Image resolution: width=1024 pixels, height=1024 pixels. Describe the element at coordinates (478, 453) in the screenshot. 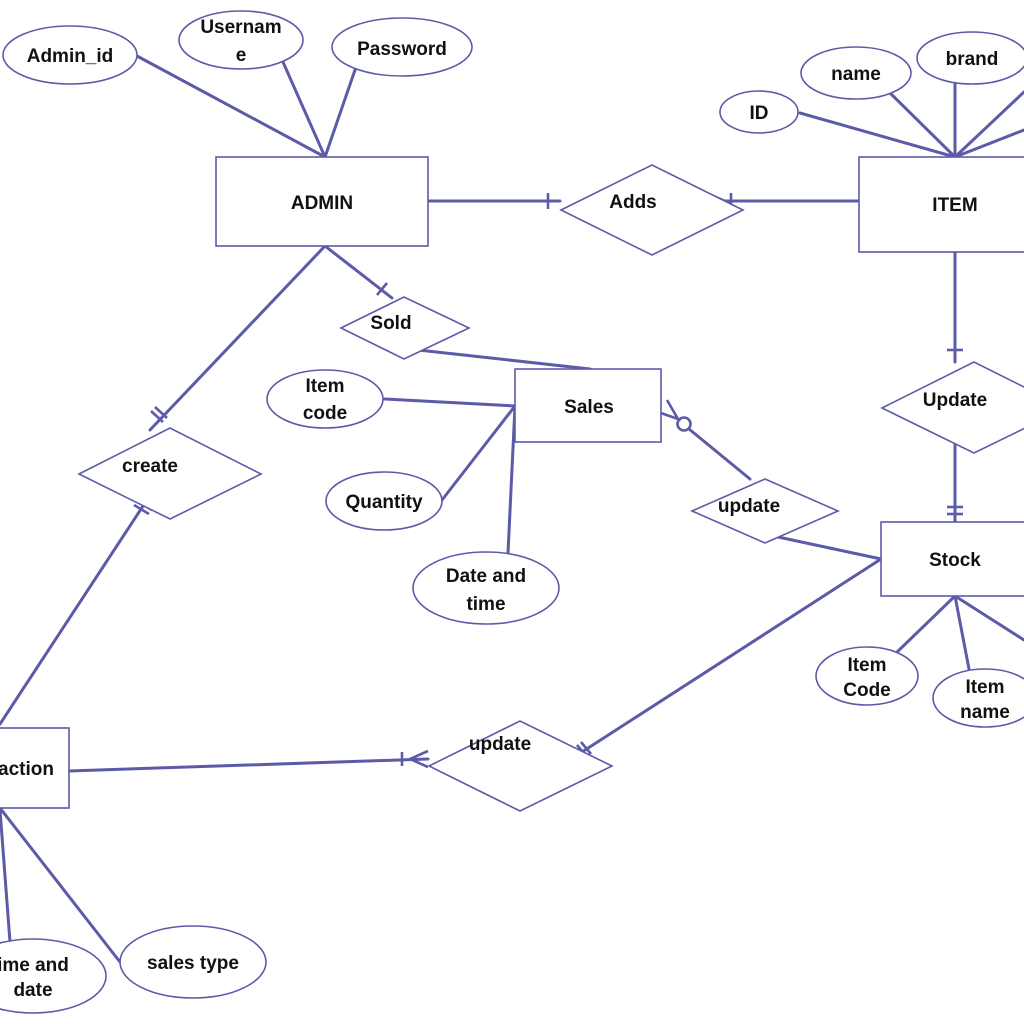

I see `edge-sales-quantity` at that location.